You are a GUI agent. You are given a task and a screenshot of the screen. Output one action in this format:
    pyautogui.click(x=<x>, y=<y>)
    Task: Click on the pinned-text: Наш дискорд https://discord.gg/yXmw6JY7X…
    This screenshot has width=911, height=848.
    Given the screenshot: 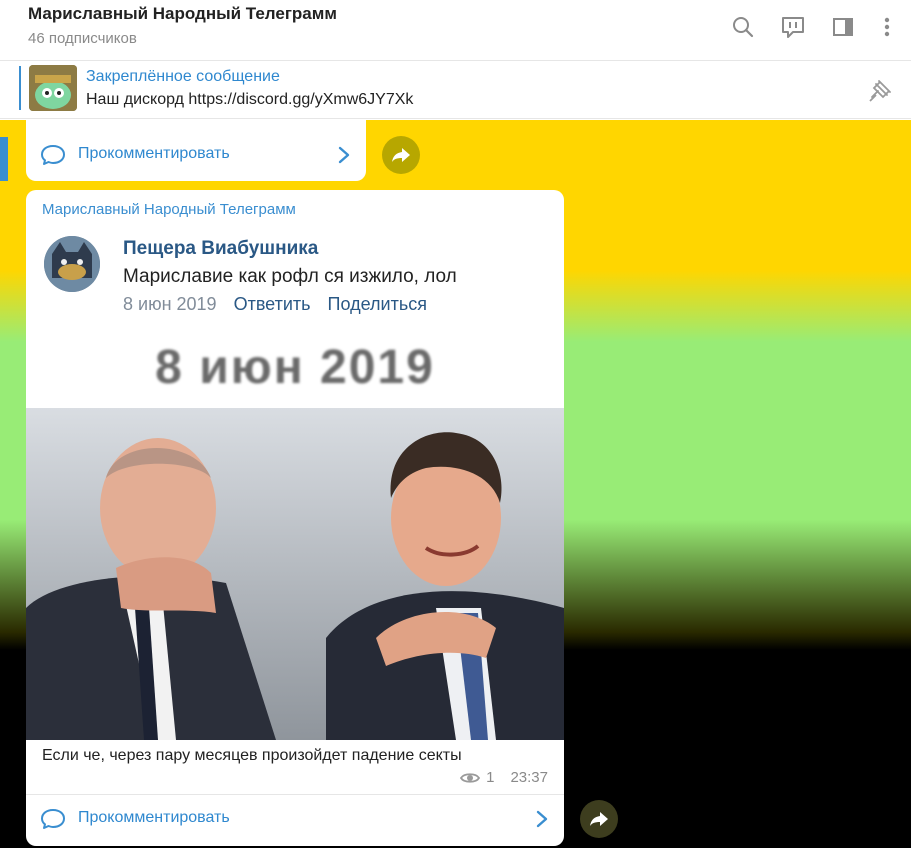 What is the action you would take?
    pyautogui.click(x=250, y=99)
    